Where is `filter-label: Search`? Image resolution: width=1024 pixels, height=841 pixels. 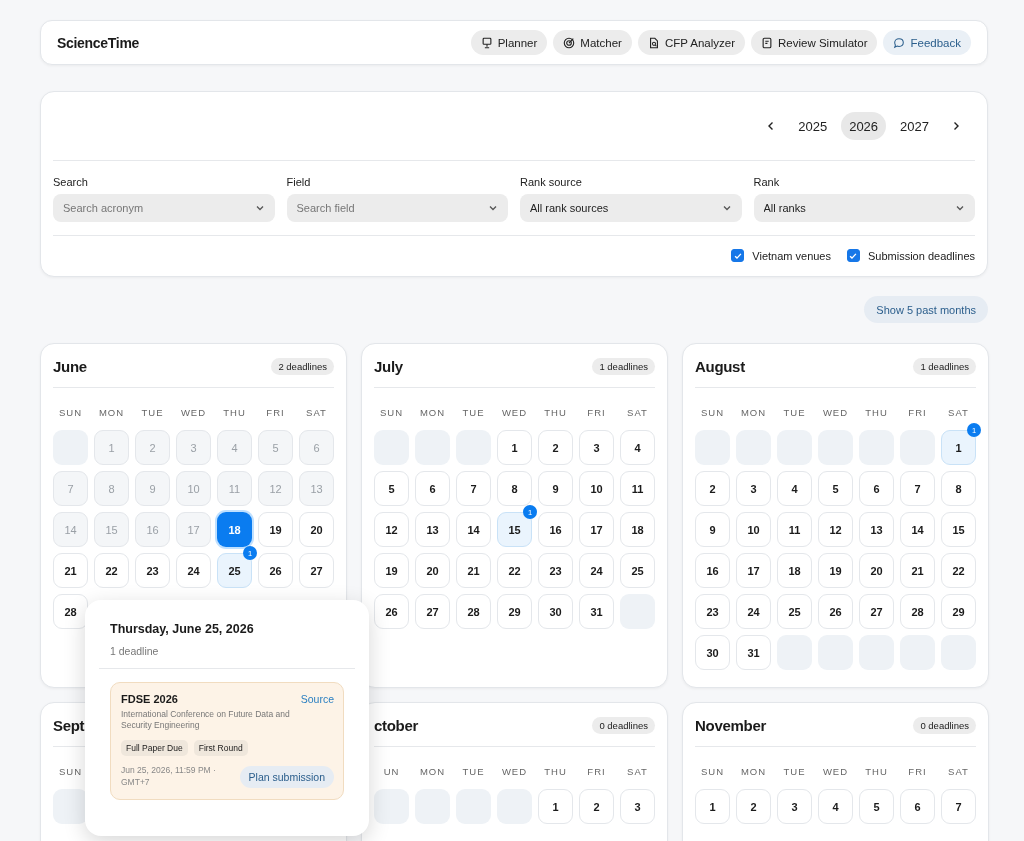
filter-label: Search is located at coordinates (71, 182).